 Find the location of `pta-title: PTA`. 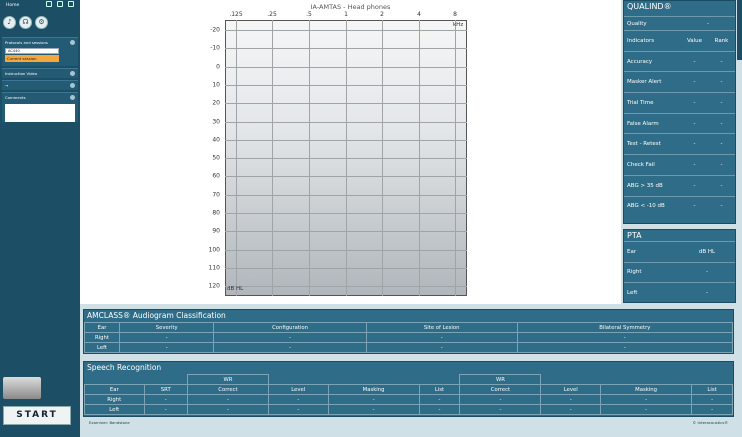

pta-title: PTA is located at coordinates (634, 235).